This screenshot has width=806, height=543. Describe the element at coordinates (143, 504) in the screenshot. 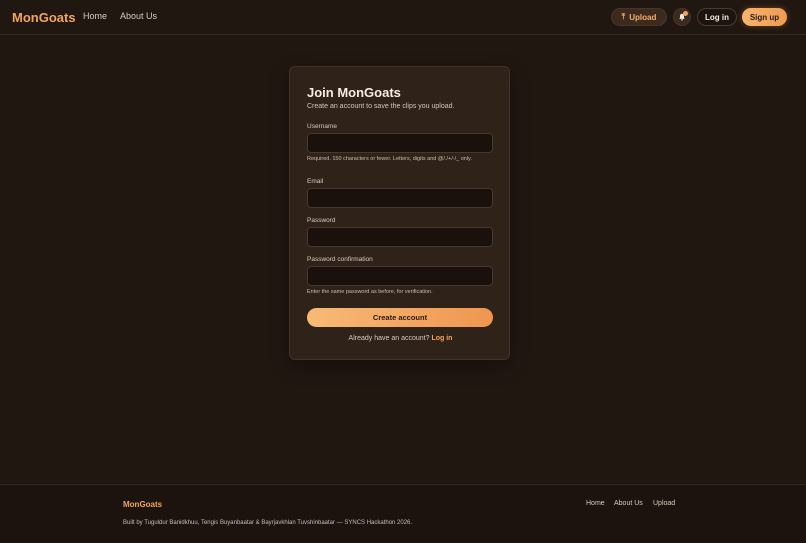

I see `footer-brand: MonGoats` at that location.